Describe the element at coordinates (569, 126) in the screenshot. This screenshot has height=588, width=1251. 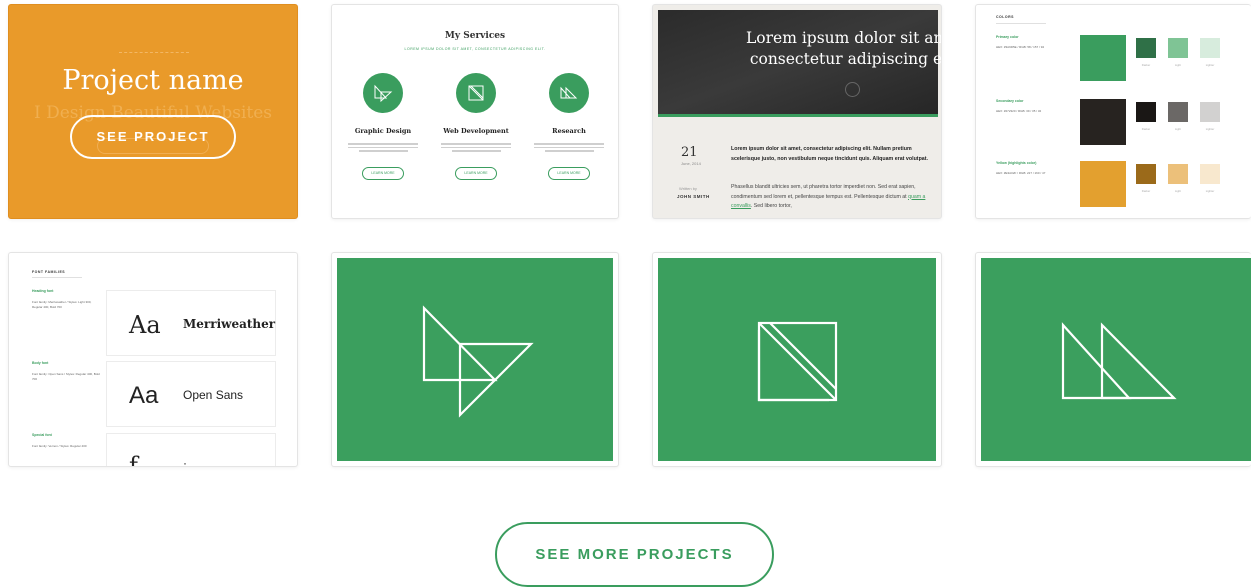
I see `service-research: Research LEARN MORE` at that location.